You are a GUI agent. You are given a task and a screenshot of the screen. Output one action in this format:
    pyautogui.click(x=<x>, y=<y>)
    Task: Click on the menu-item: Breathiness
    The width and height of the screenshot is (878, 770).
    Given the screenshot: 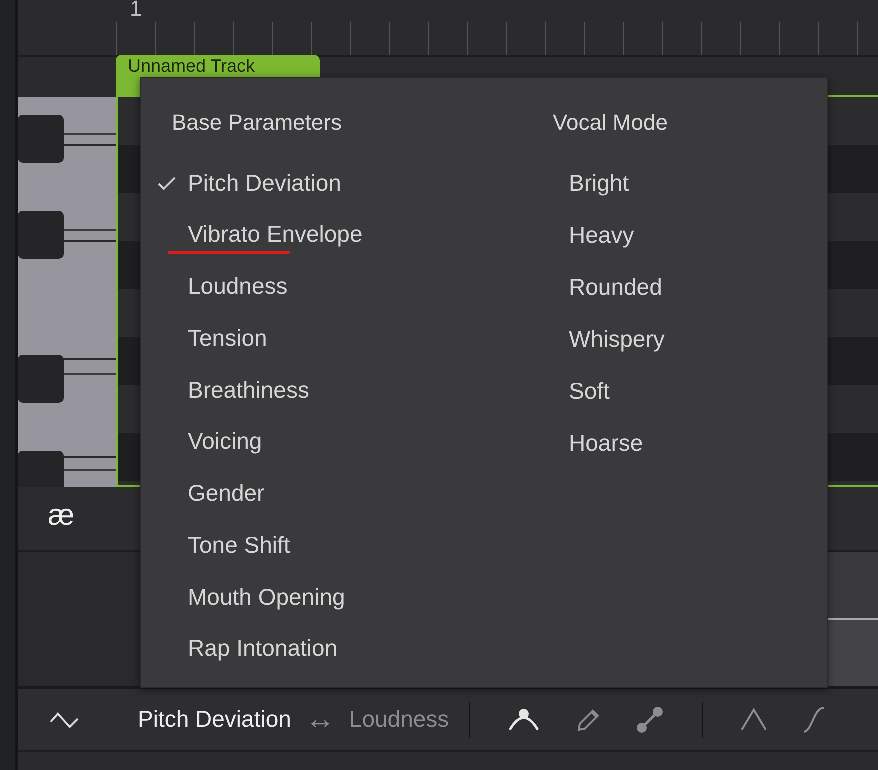 What is the action you would take?
    pyautogui.click(x=233, y=402)
    